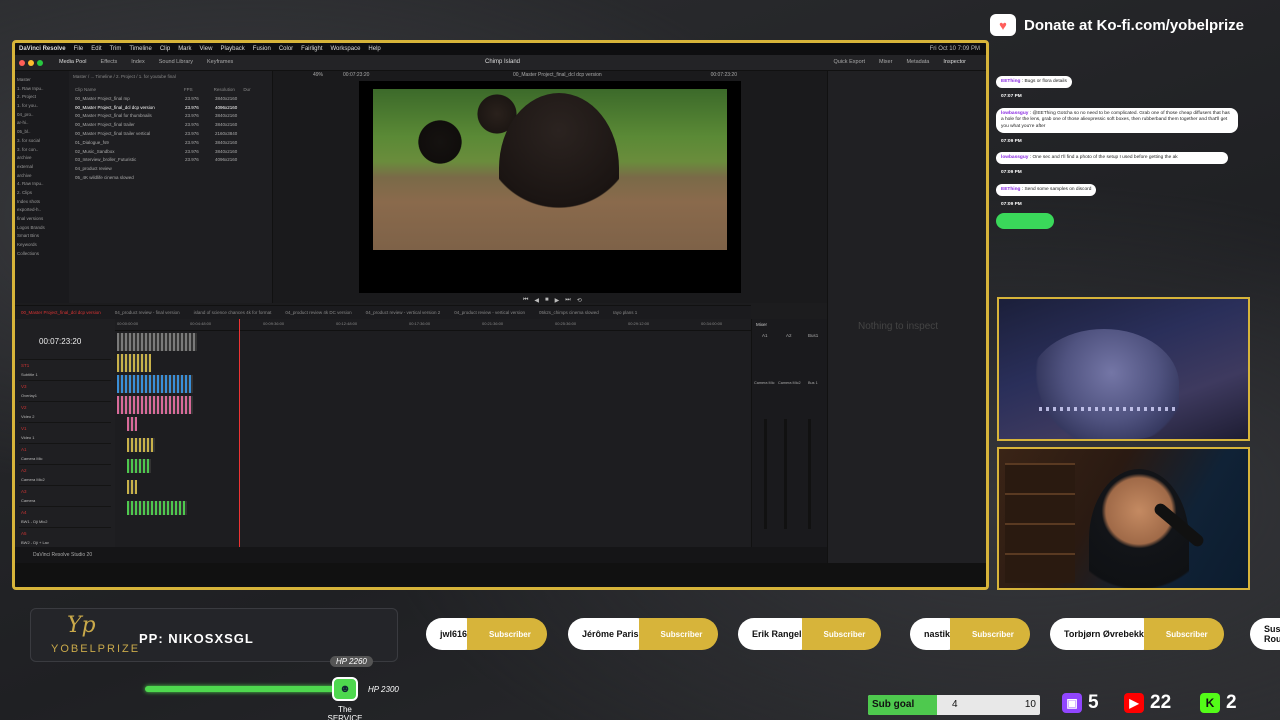 The height and width of the screenshot is (720, 1280). What do you see at coordinates (500, 575) in the screenshot?
I see `thumbnail-strip` at bounding box center [500, 575].